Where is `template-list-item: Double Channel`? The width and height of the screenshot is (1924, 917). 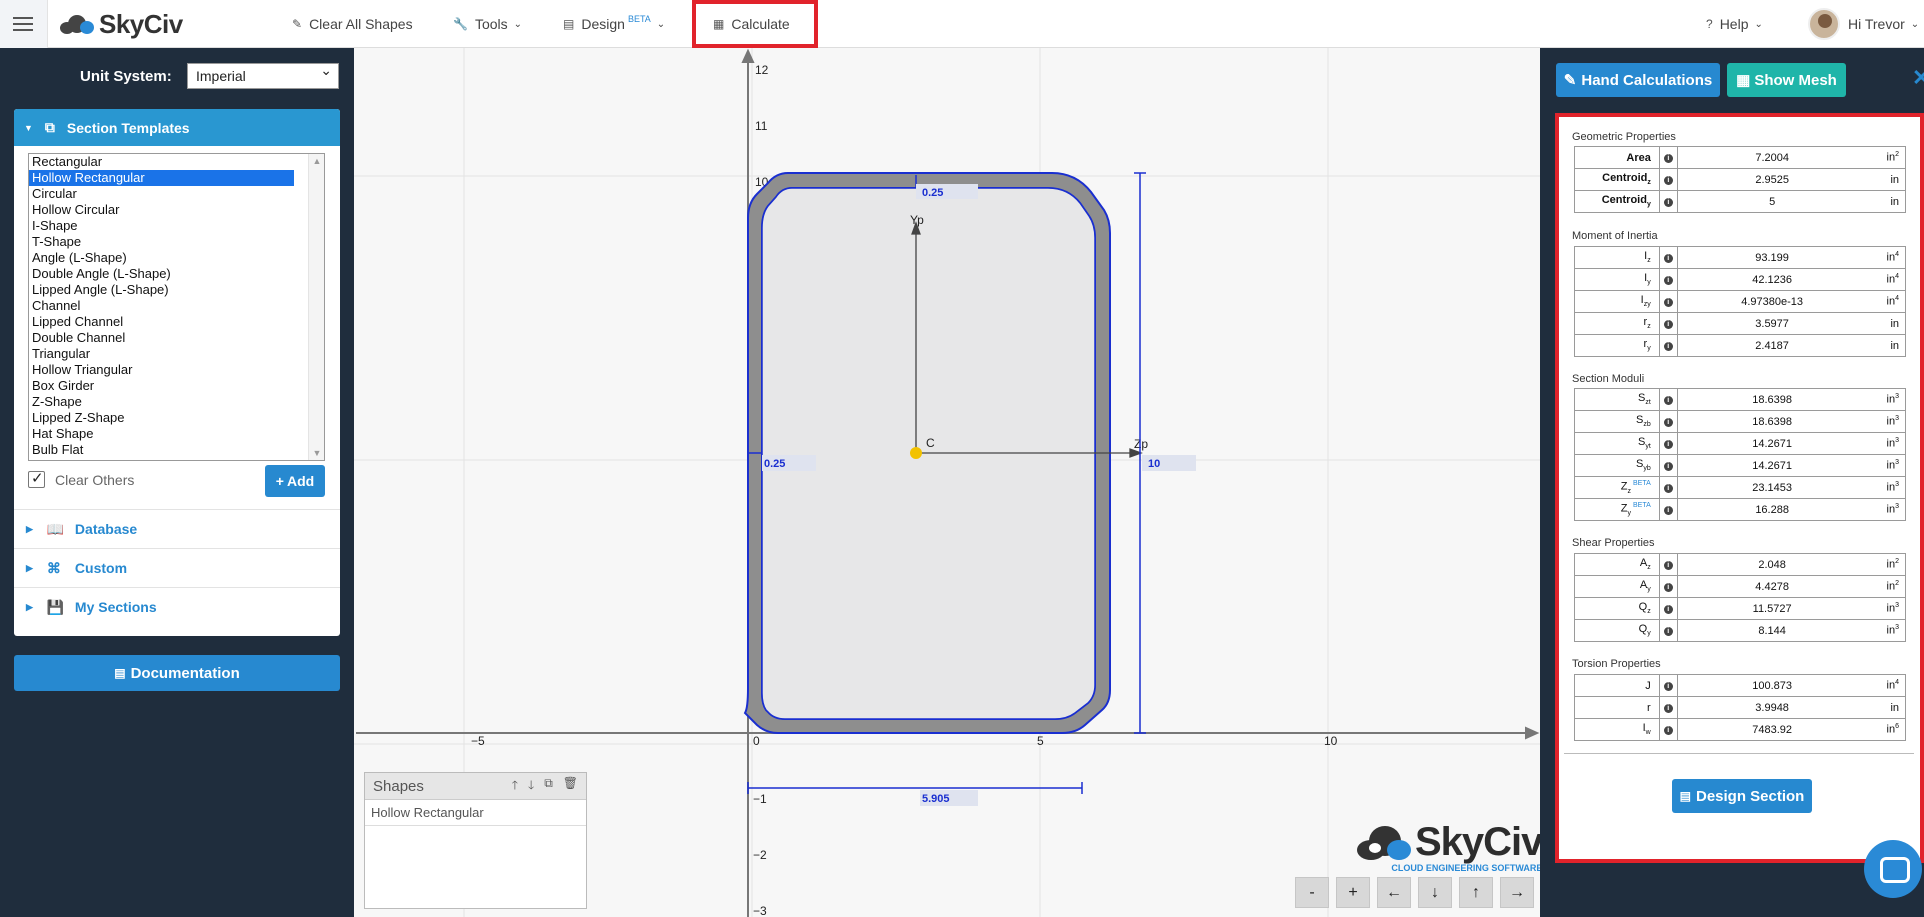 template-list-item: Double Channel is located at coordinates (176, 338).